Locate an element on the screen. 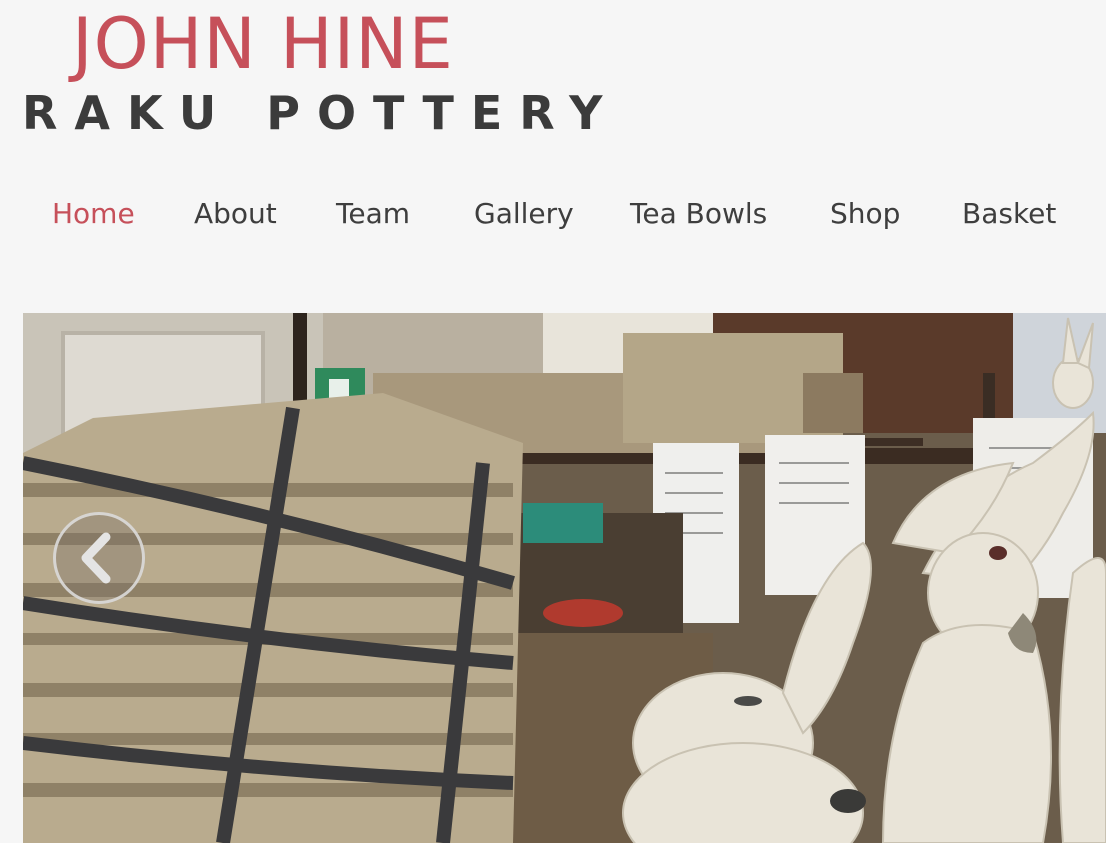  slider-prev-button is located at coordinates (99, 558).